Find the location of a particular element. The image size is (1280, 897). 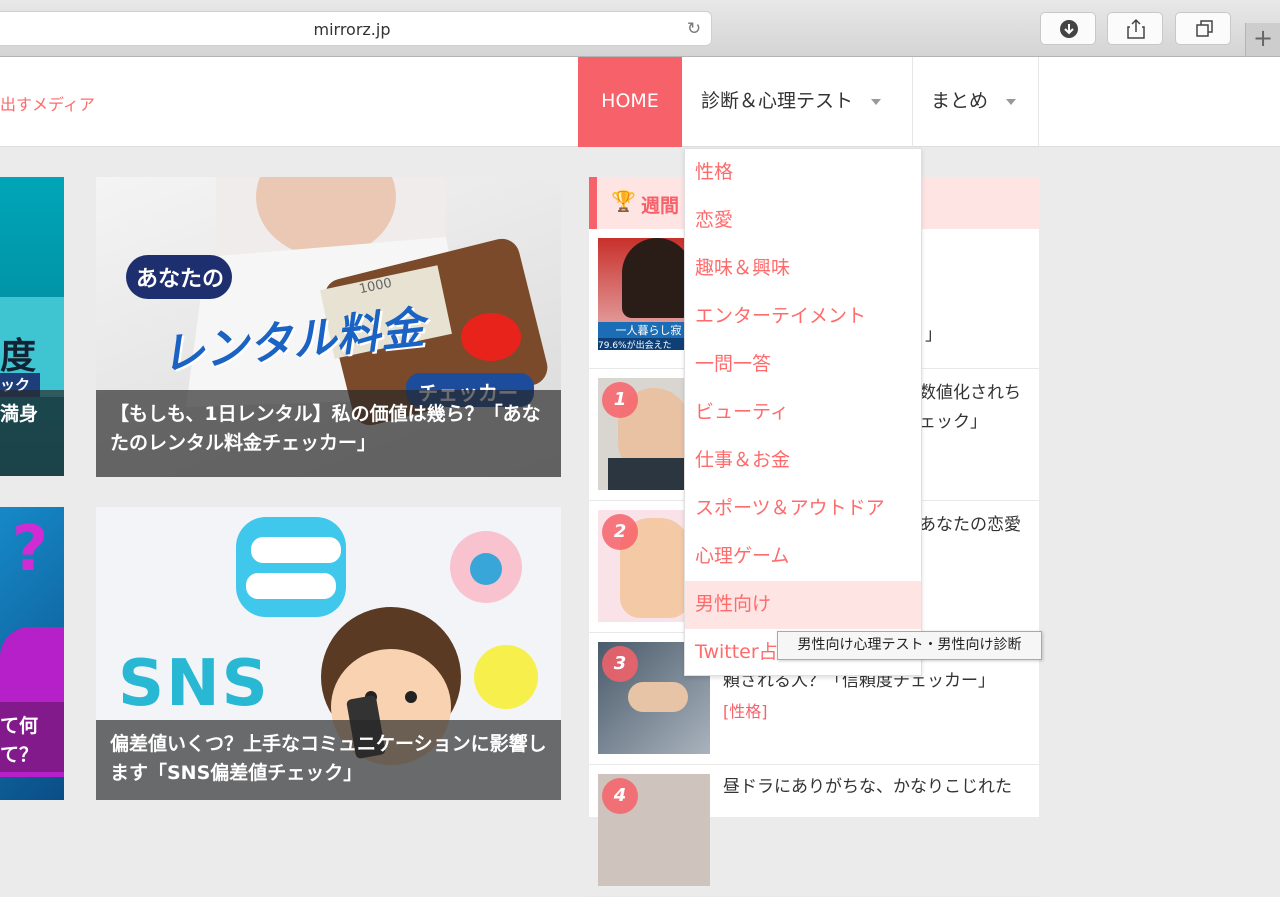

card-caption-line: て？ is located at coordinates (19, 755).